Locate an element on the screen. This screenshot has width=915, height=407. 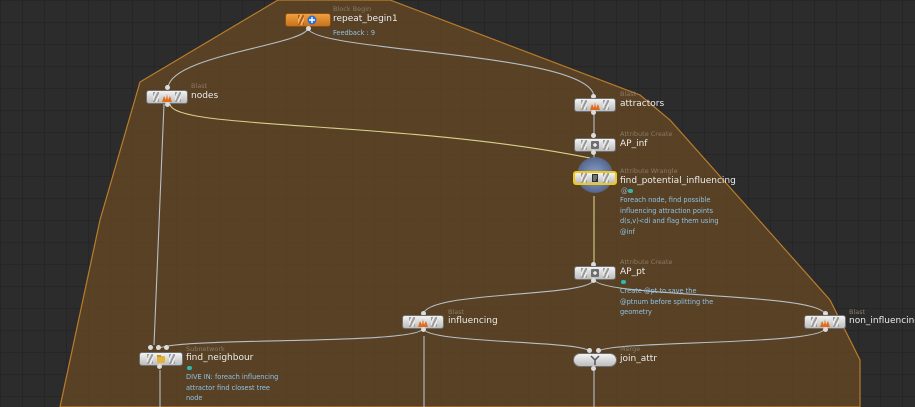
node-name: repeat_begin1 is located at coordinates (365, 19).